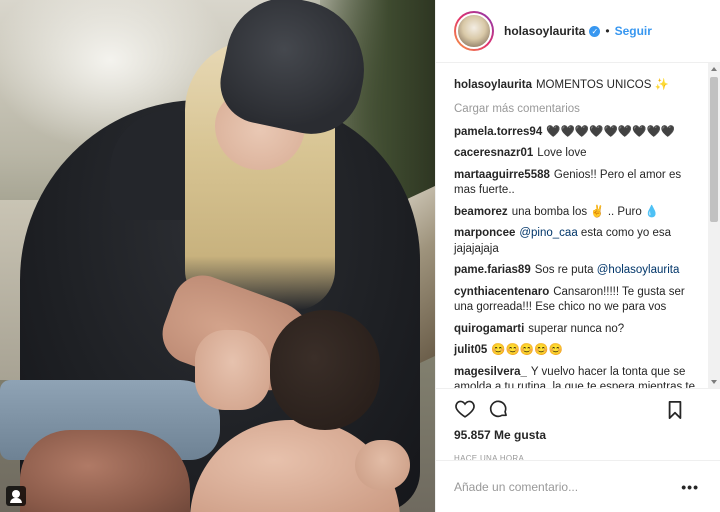 This screenshot has width=720, height=512. What do you see at coordinates (493, 85) in the screenshot?
I see `caption-username: holasoylaurita` at bounding box center [493, 85].